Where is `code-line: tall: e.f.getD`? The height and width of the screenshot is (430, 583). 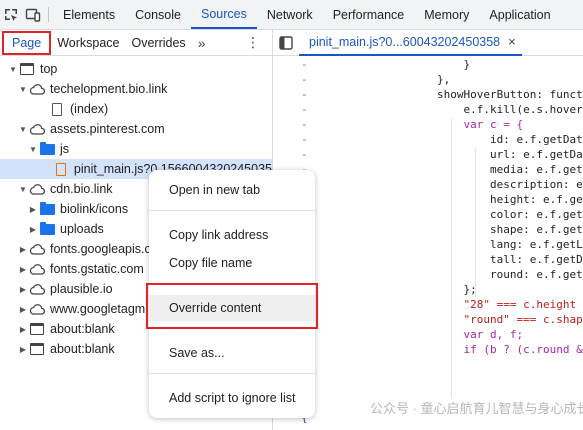 code-line: tall: e.f.getD is located at coordinates (510, 259).